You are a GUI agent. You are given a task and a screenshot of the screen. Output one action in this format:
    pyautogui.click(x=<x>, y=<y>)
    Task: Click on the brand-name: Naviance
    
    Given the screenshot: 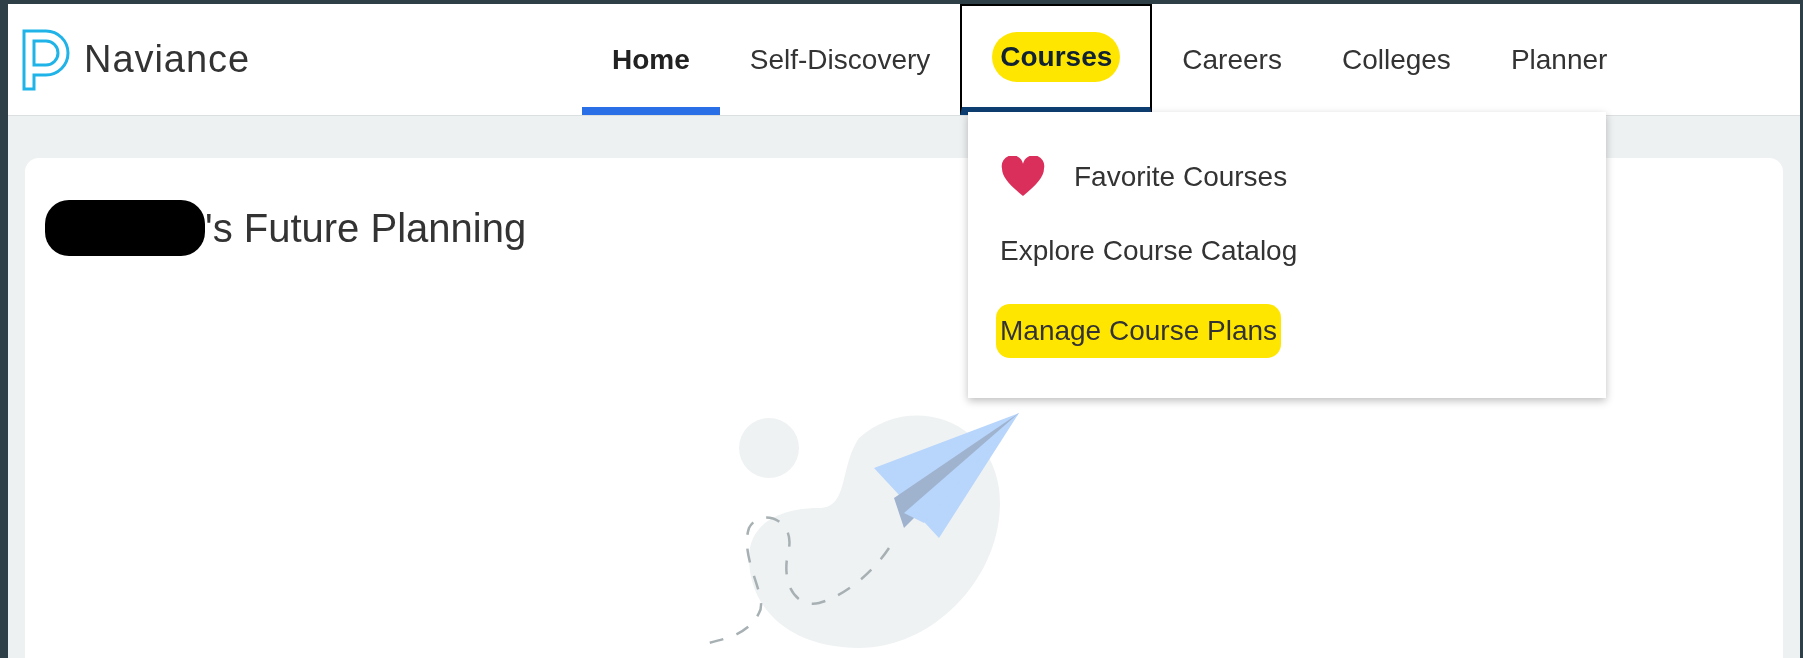 What is the action you would take?
    pyautogui.click(x=167, y=59)
    